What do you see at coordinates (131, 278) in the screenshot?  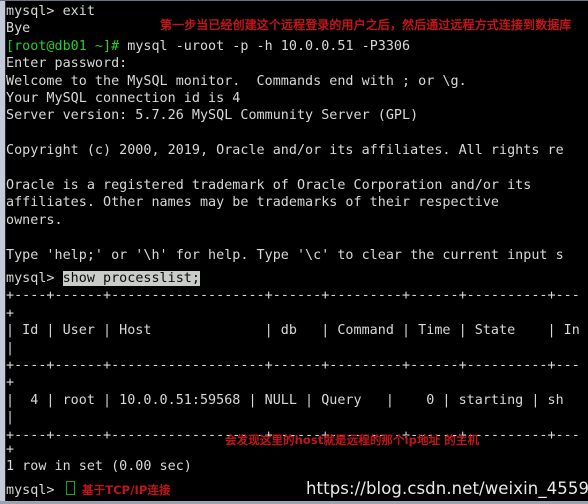 I see `selected-command-text: show processlist;` at bounding box center [131, 278].